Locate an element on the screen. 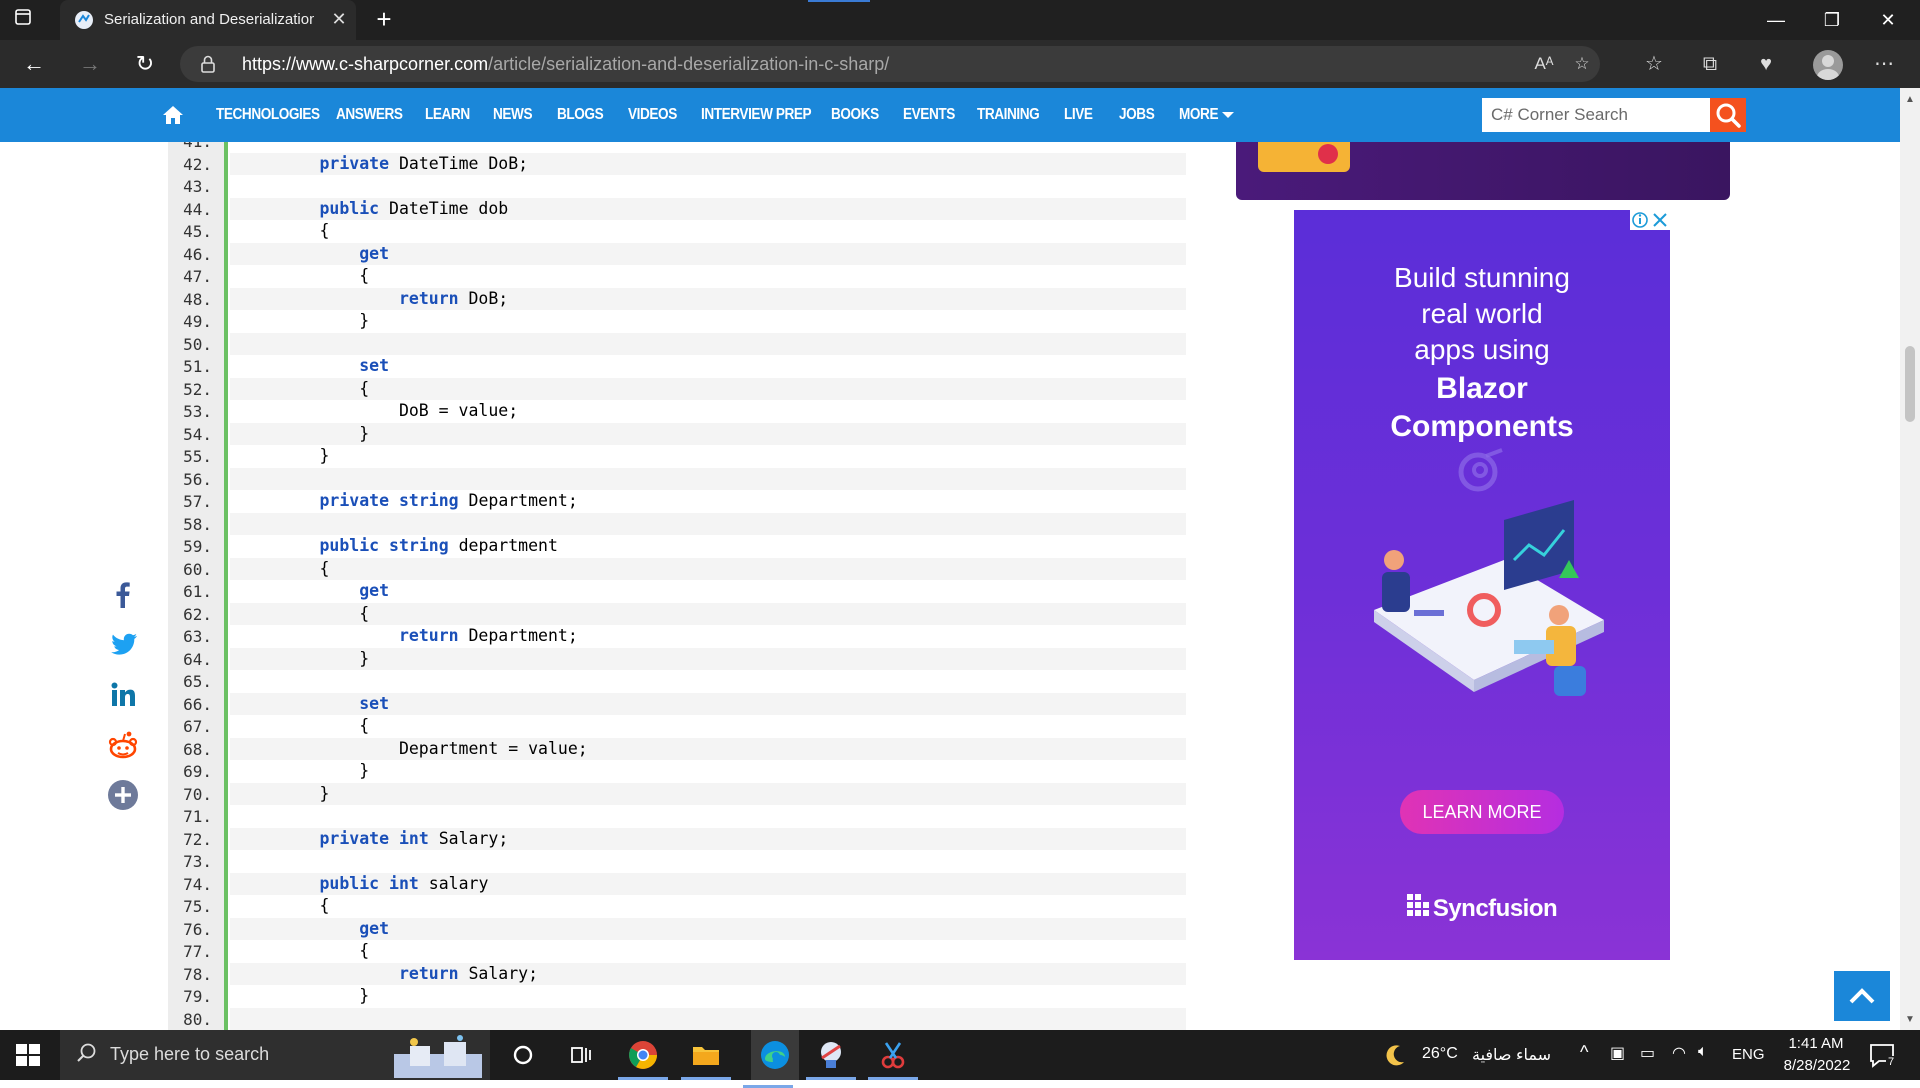  wifi-icon: ◠ is located at coordinates (1679, 1053).